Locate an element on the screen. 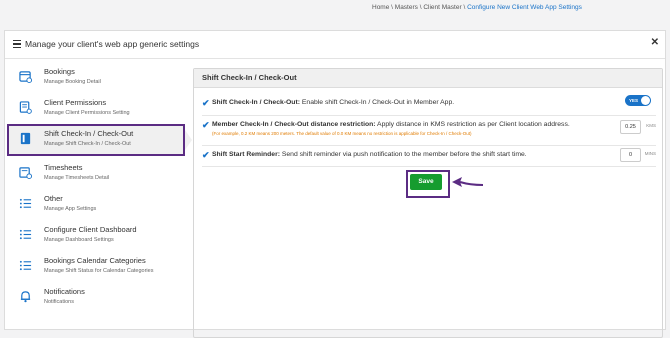  check-in-toggle: YES is located at coordinates (638, 100).